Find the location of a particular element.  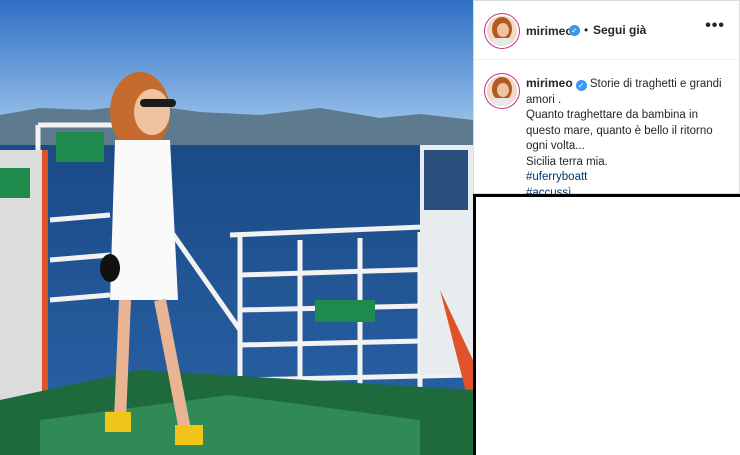

avatar is located at coordinates (502, 31).